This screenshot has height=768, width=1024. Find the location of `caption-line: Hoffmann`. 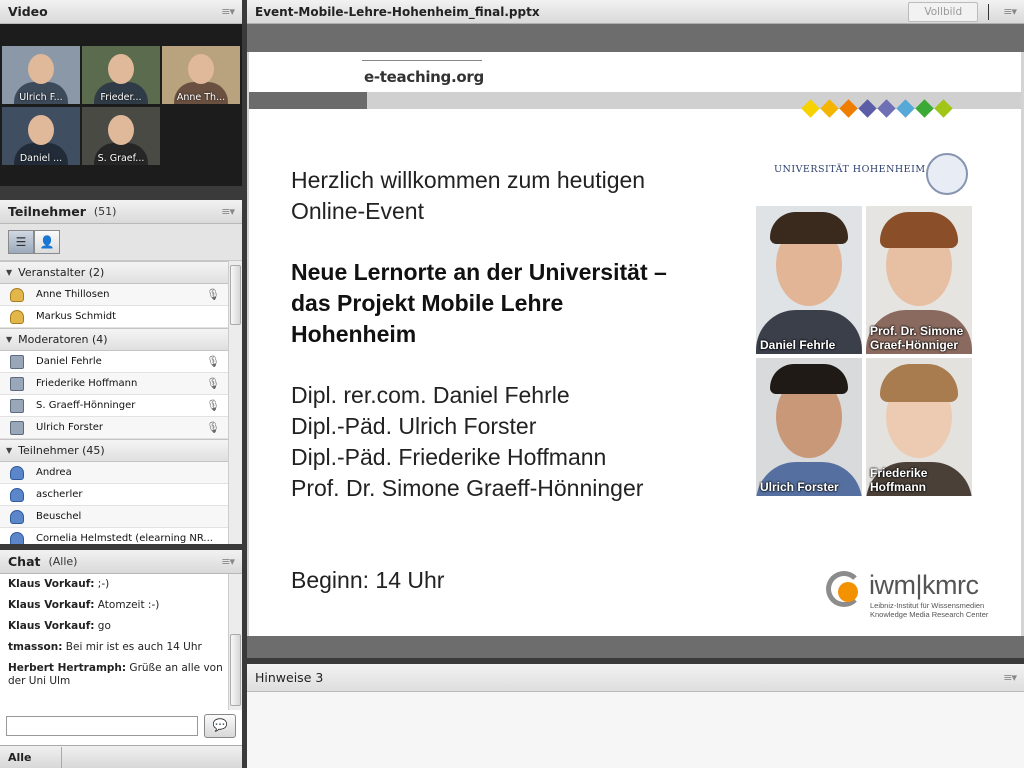

caption-line: Hoffmann is located at coordinates (898, 487).